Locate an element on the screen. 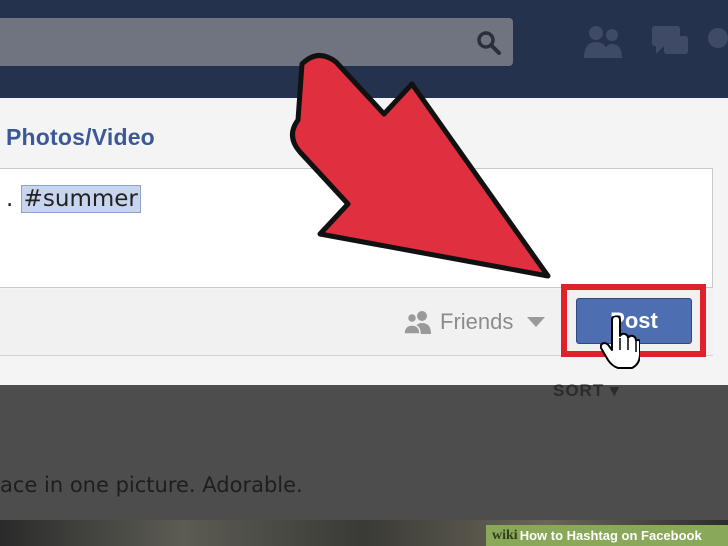 Image resolution: width=728 pixels, height=546 pixels. watermark: wiki How to Hashtag on Facebook is located at coordinates (607, 535).